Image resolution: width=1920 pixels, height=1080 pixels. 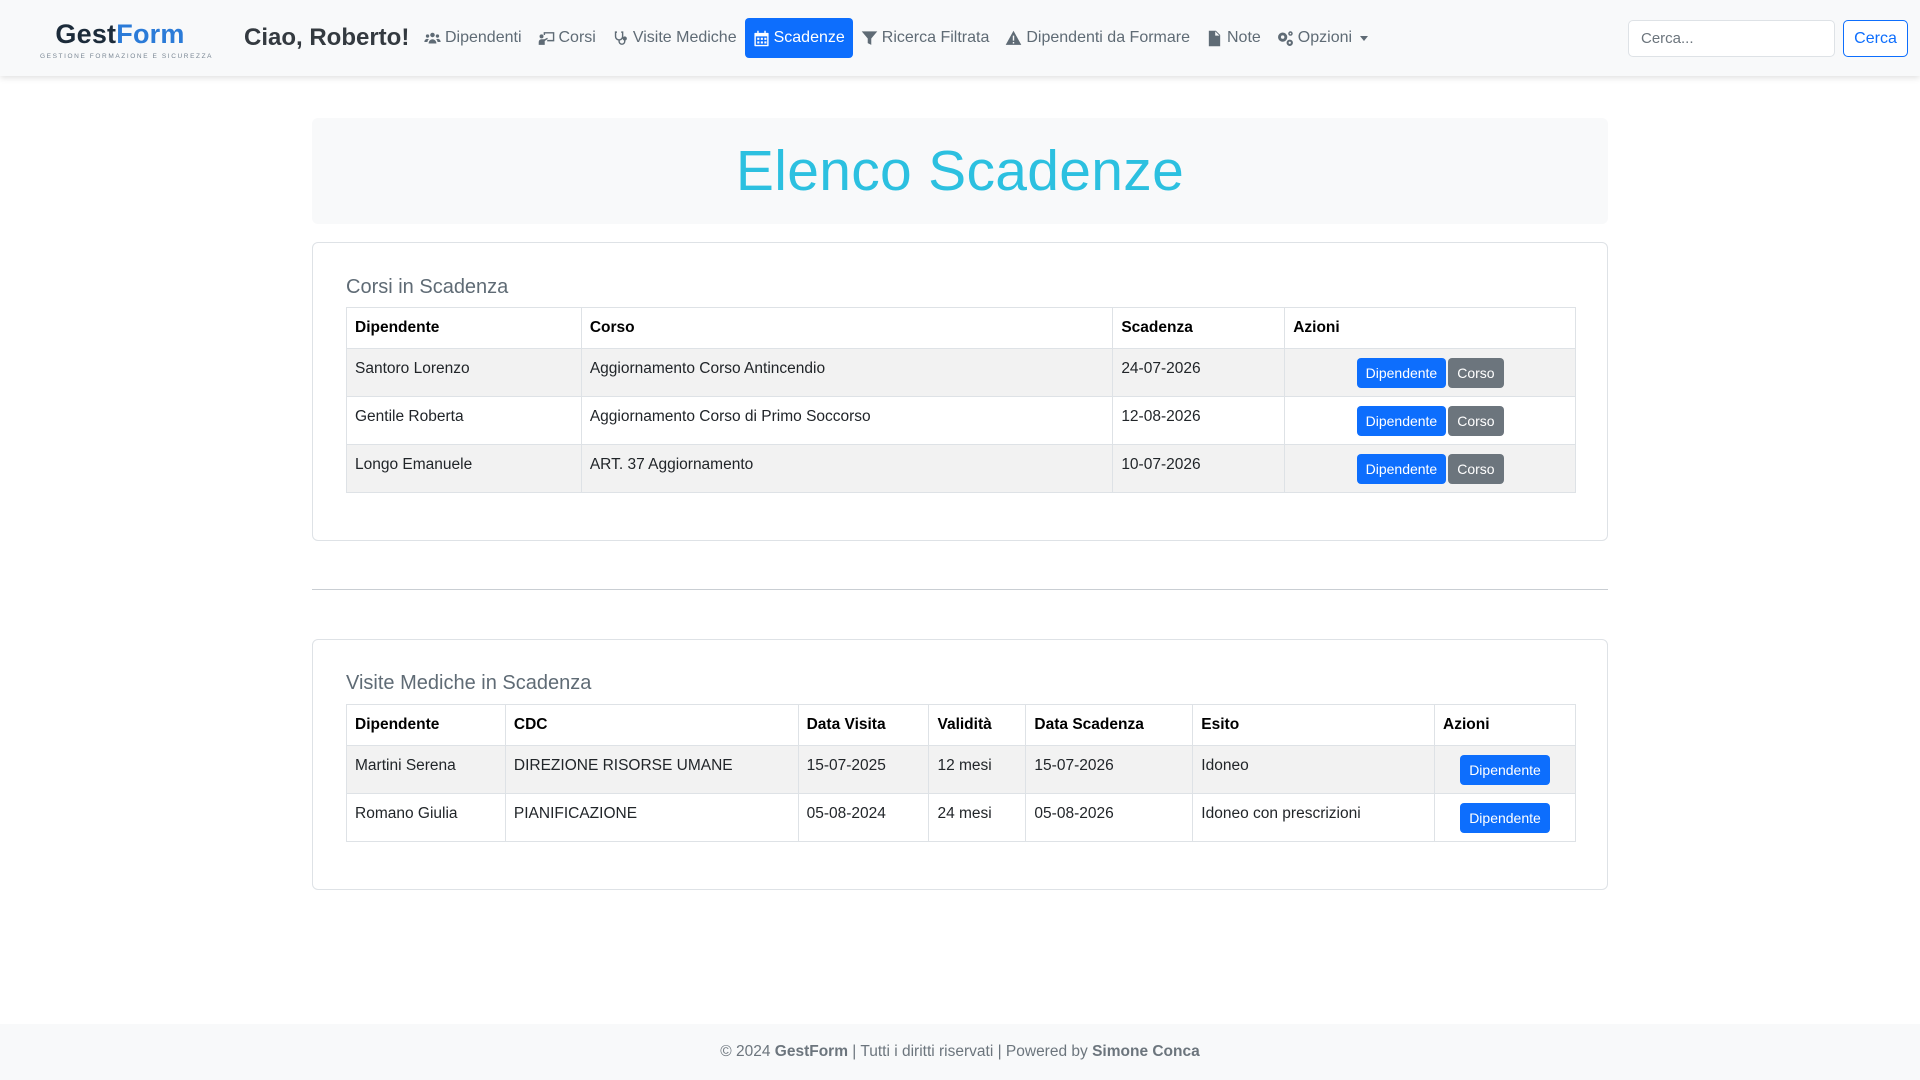 What do you see at coordinates (469, 683) in the screenshot?
I see `visite-section-title: Visite Mediche in Scadenza` at bounding box center [469, 683].